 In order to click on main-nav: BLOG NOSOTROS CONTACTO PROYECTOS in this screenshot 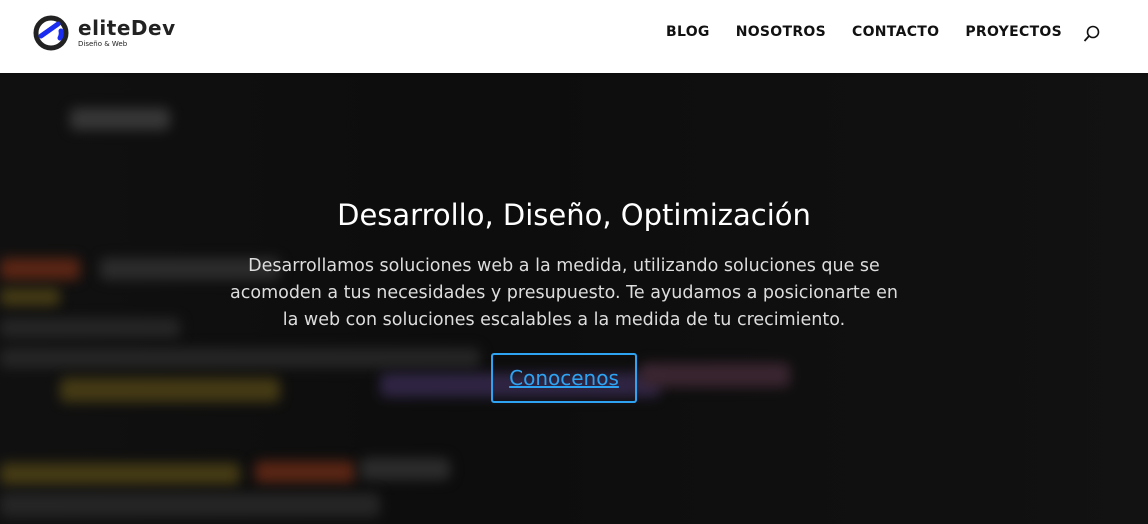, I will do `click(864, 32)`.